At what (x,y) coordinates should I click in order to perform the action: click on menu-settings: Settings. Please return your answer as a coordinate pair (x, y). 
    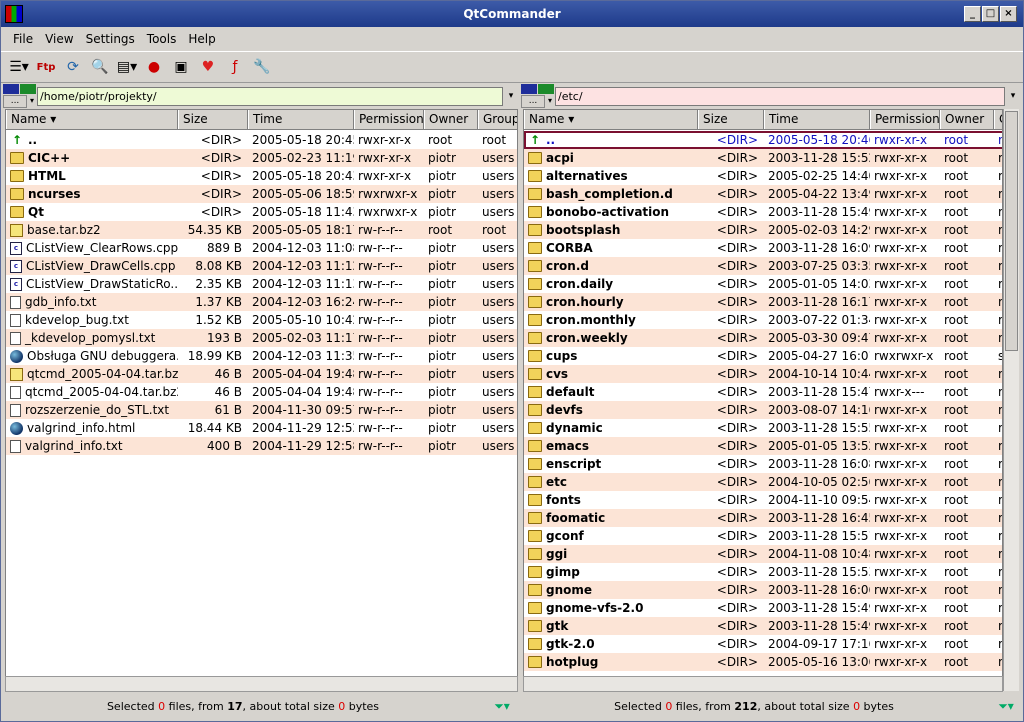
    Looking at the image, I should click on (110, 39).